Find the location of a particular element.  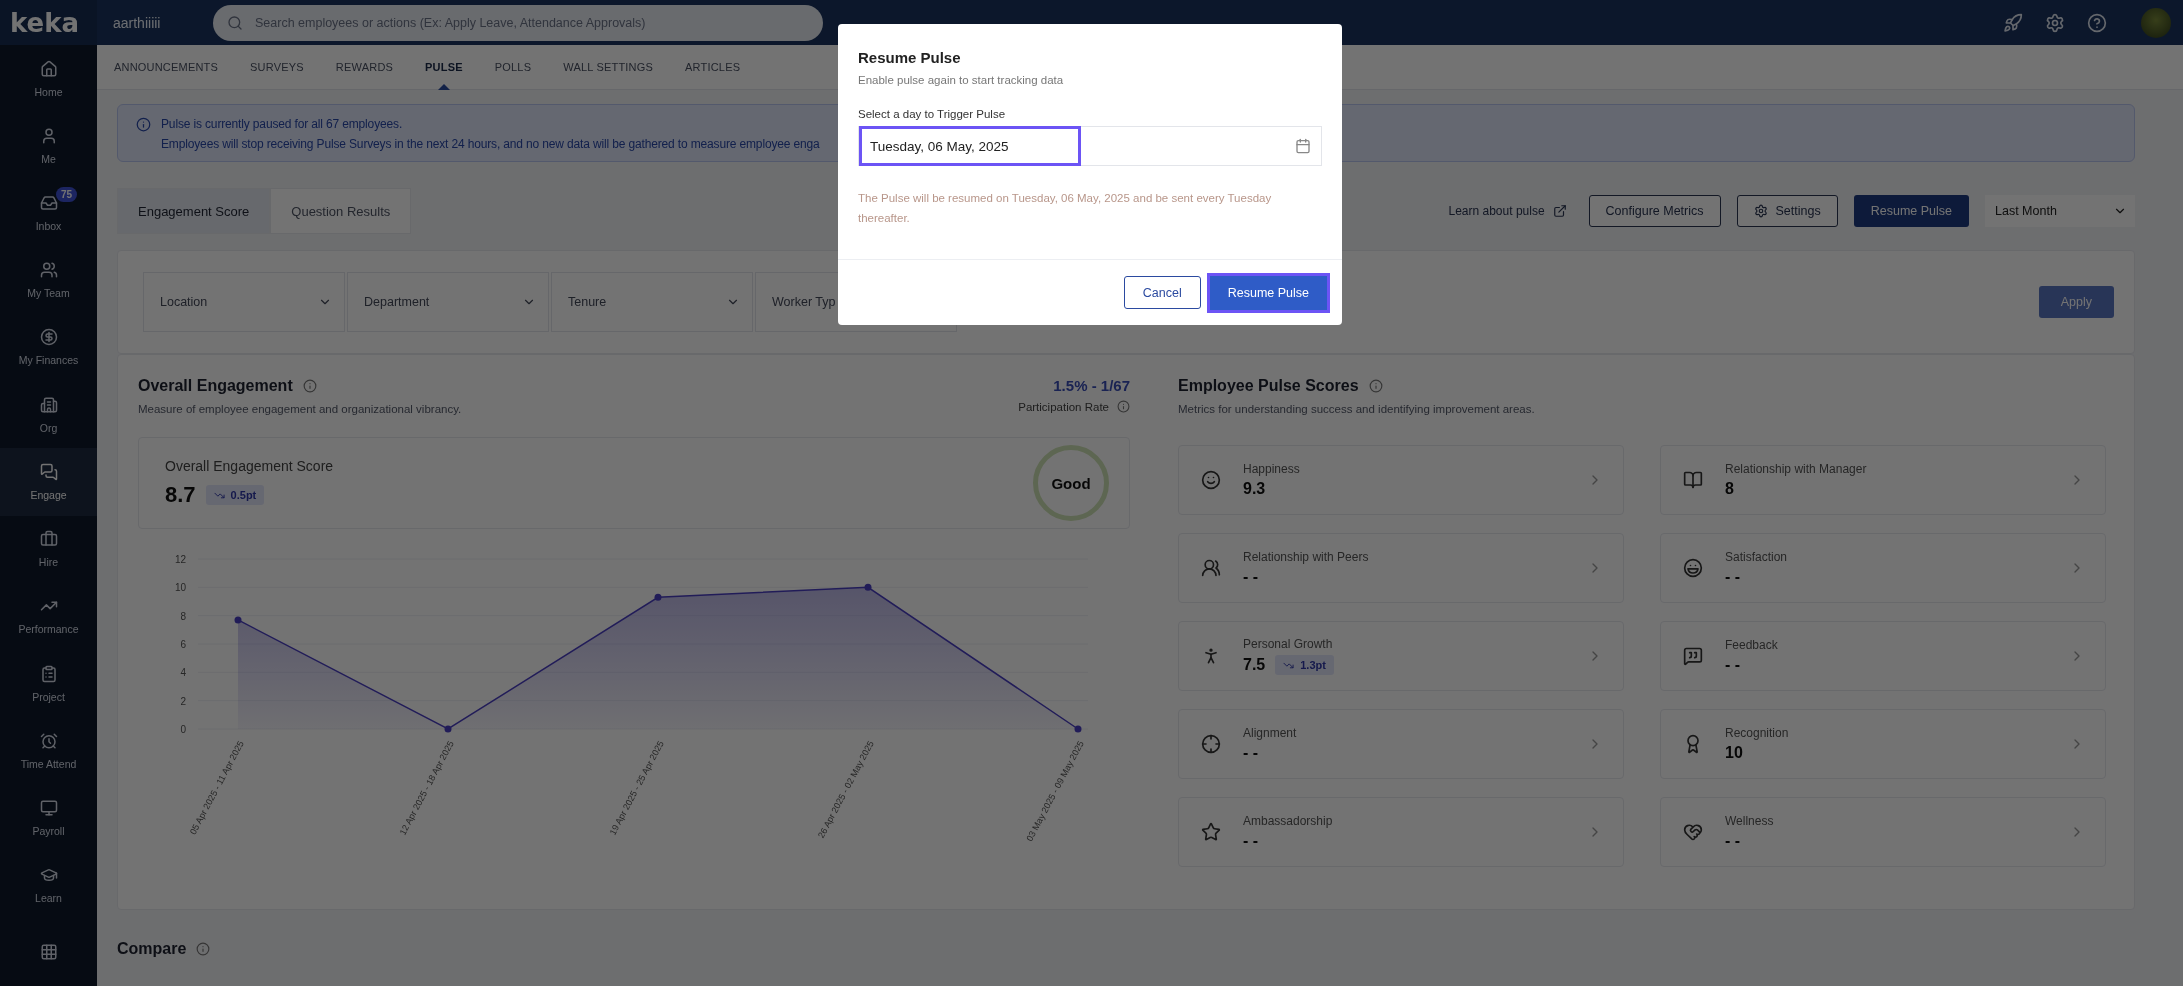

nav-tab: POLLS is located at coordinates (513, 67).